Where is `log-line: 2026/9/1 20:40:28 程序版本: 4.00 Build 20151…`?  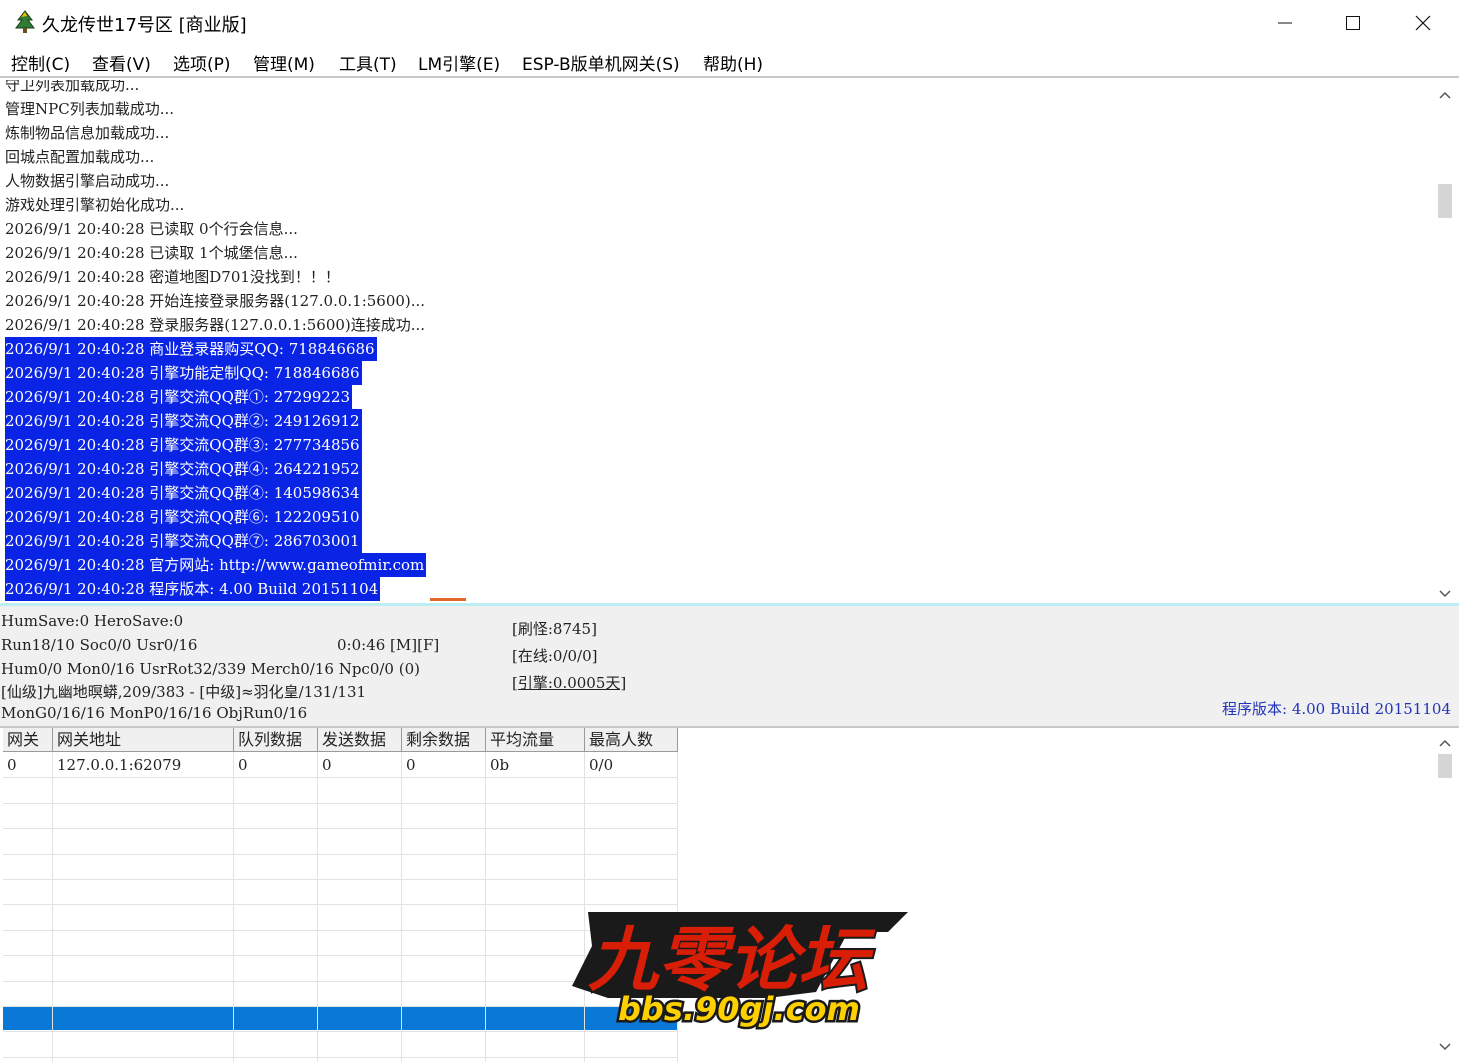 log-line: 2026/9/1 20:40:28 程序版本: 4.00 Build 20151… is located at coordinates (193, 589).